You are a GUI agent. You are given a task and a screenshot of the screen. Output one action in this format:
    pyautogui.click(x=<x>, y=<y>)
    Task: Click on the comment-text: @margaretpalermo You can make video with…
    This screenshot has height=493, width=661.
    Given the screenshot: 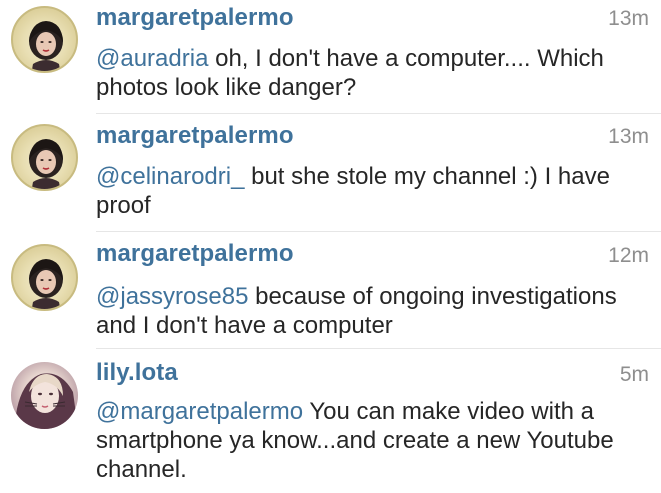 What is the action you would take?
    pyautogui.click(x=373, y=440)
    